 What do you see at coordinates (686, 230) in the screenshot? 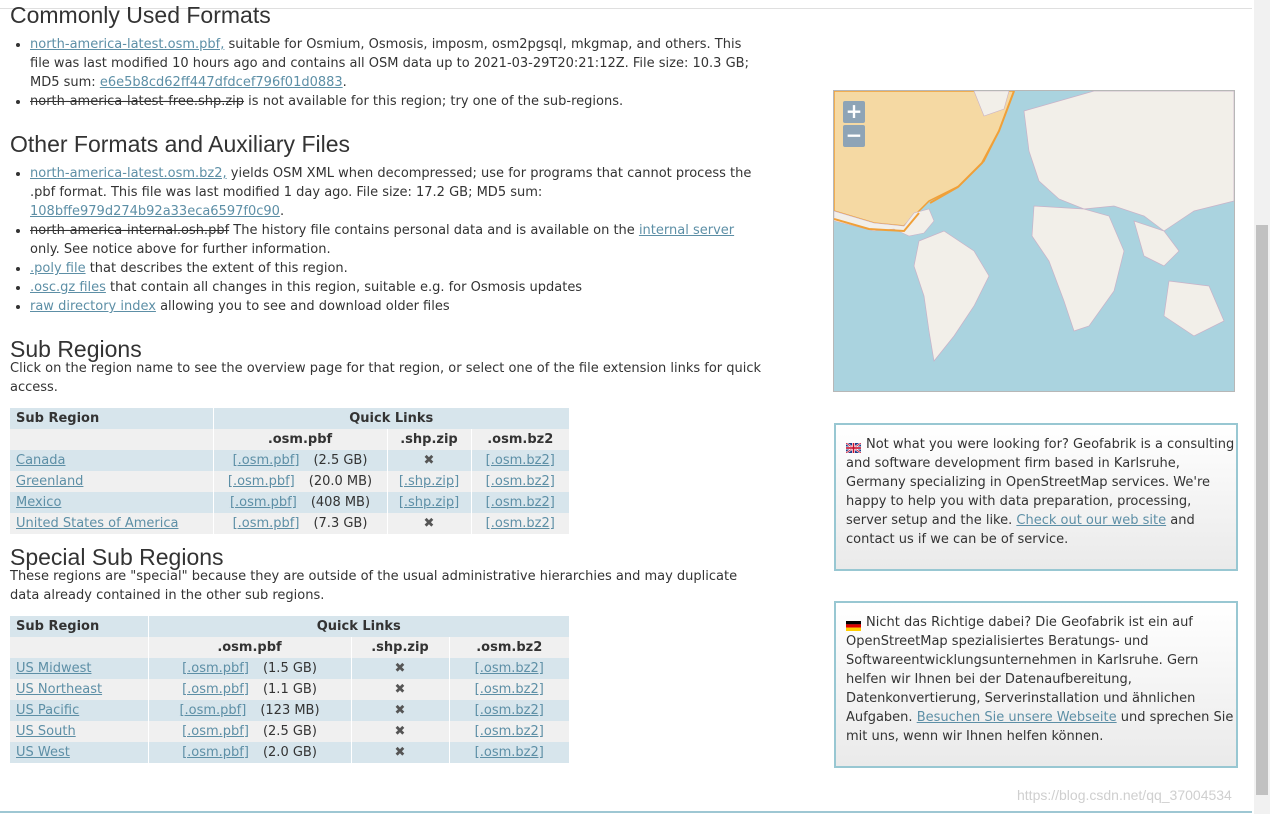
I see `internal-server-link: internal server` at bounding box center [686, 230].